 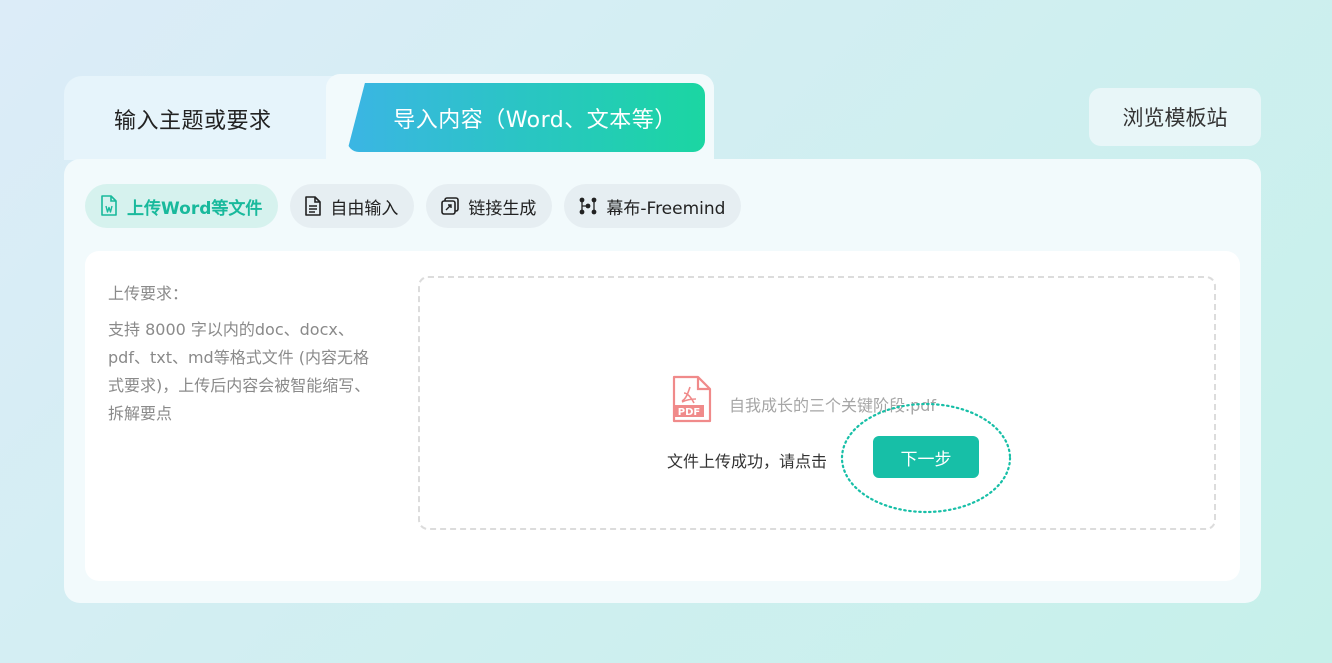 I want to click on upload-success-text: 文件上传成功，请点击, so click(x=747, y=461).